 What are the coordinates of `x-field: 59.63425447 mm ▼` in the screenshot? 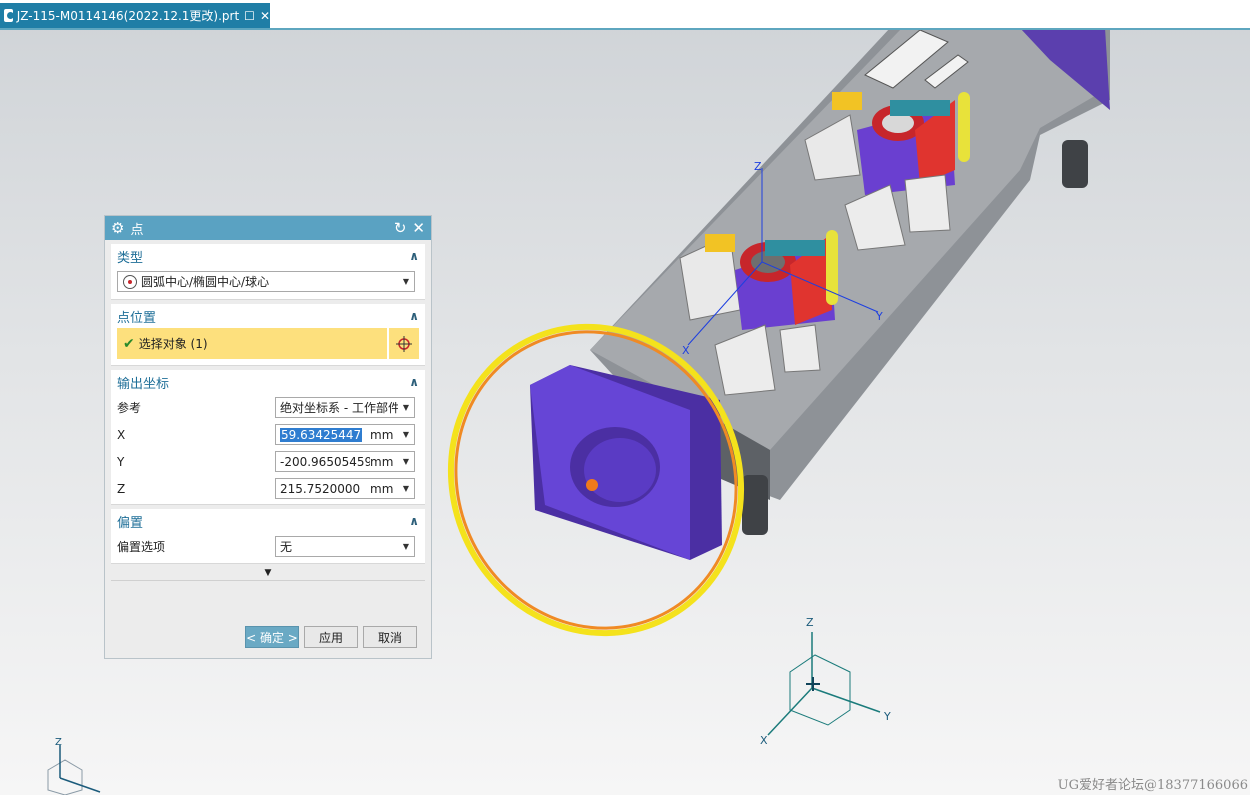 It's located at (345, 434).